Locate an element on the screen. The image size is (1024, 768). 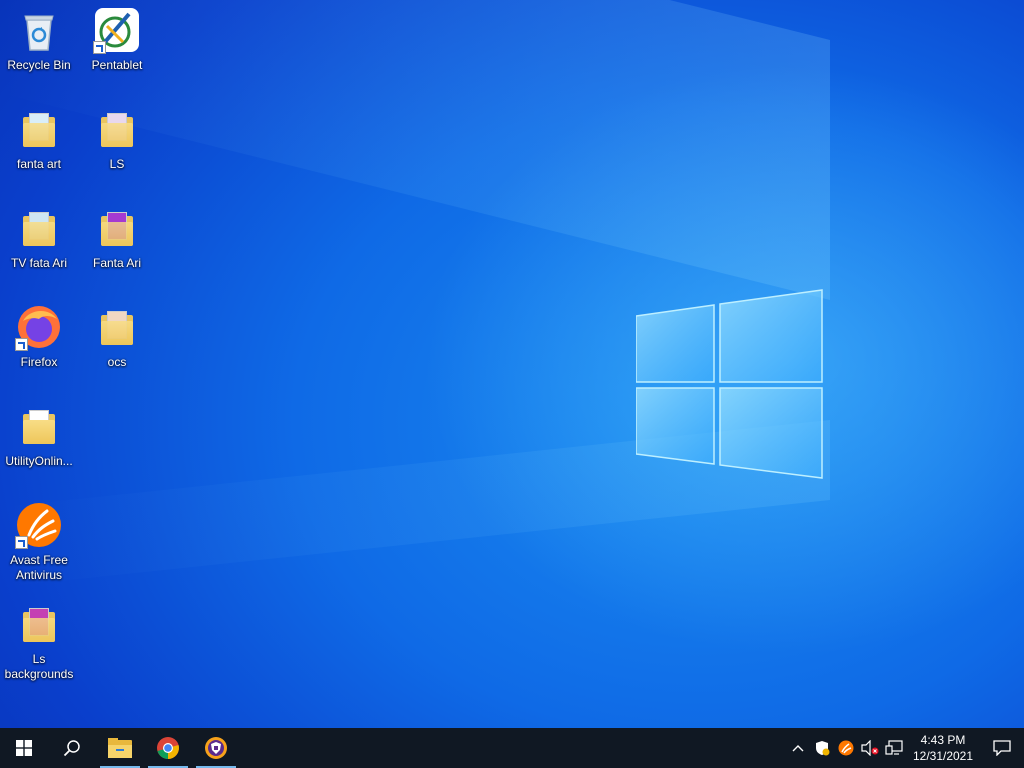
desktop-icon-avast: Avast Free Antivirus is located at coordinates (39, 540).